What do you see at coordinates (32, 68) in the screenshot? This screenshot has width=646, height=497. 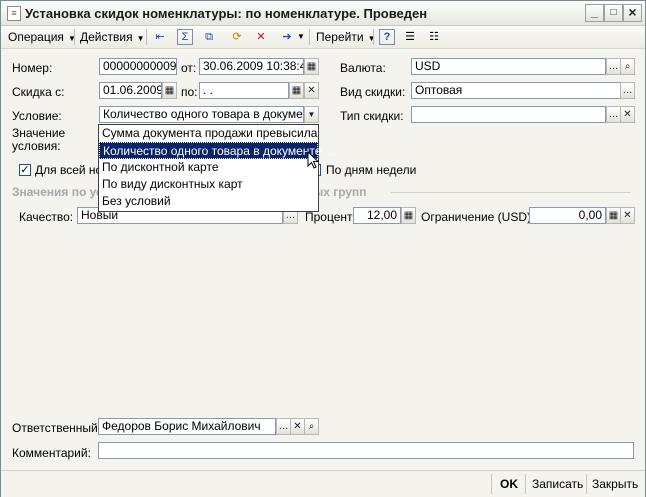 I see `number-label: Номер:` at bounding box center [32, 68].